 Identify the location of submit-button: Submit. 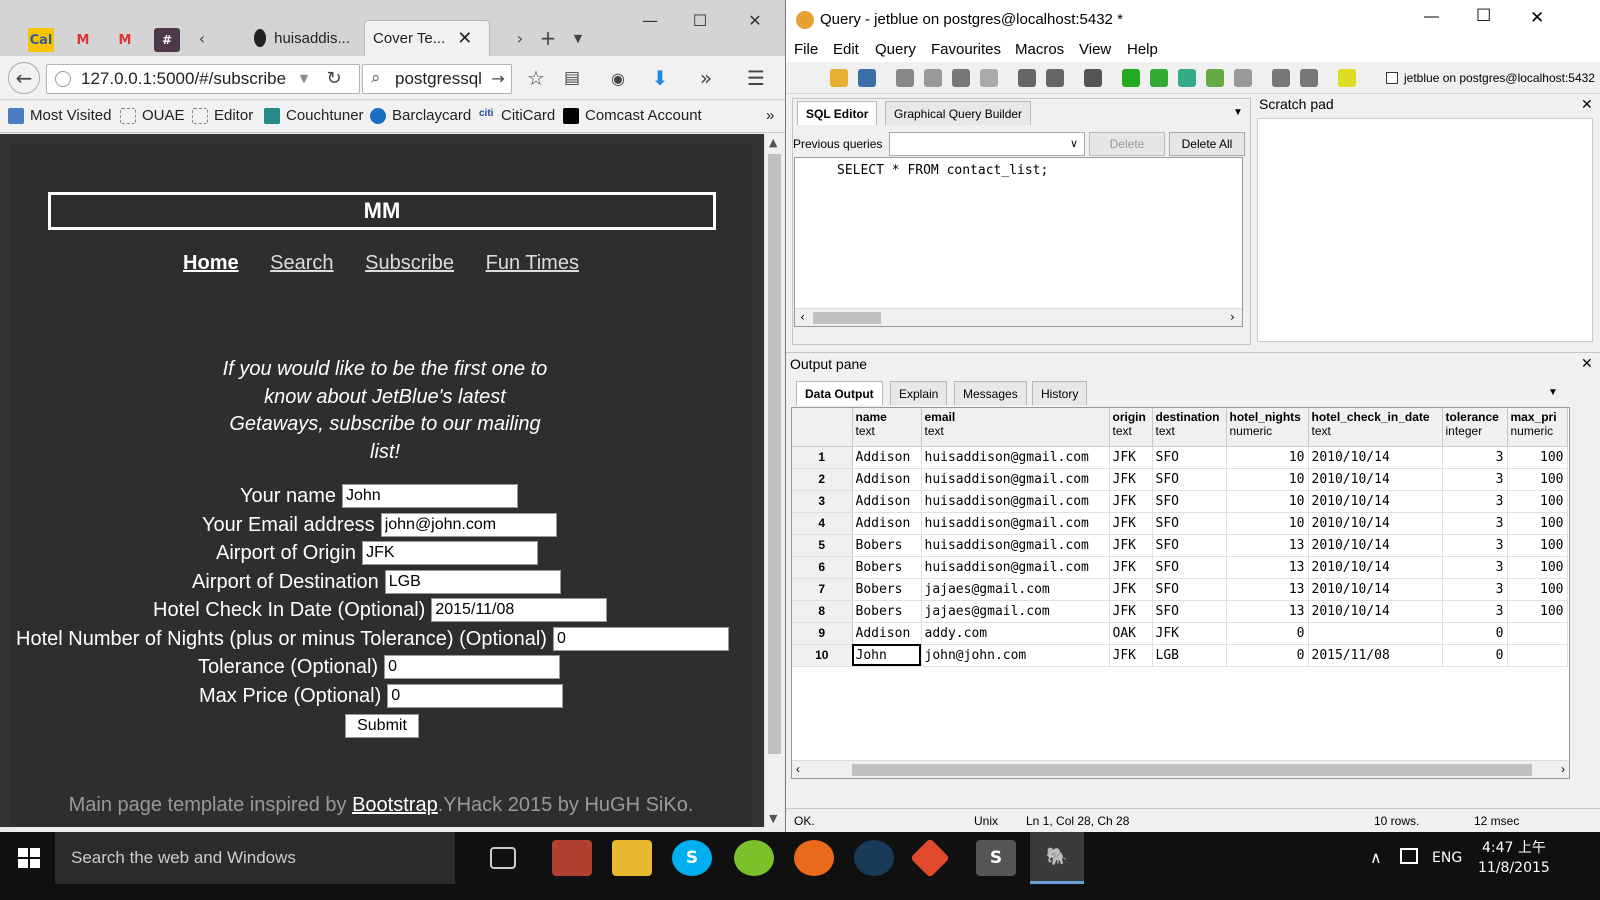
(382, 726).